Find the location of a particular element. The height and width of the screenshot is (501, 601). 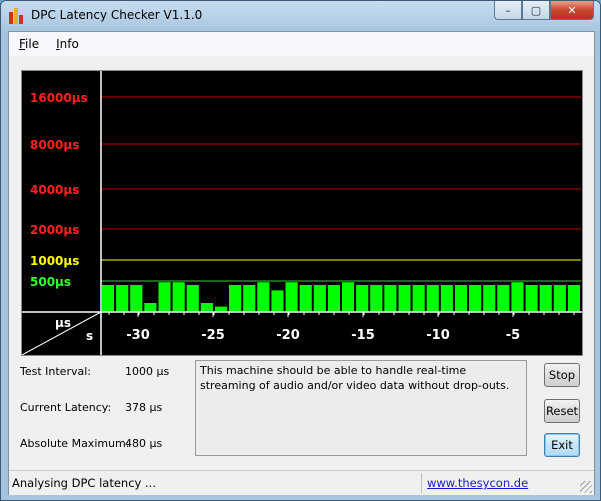

y-tick-label: 4000µs is located at coordinates (54, 190).